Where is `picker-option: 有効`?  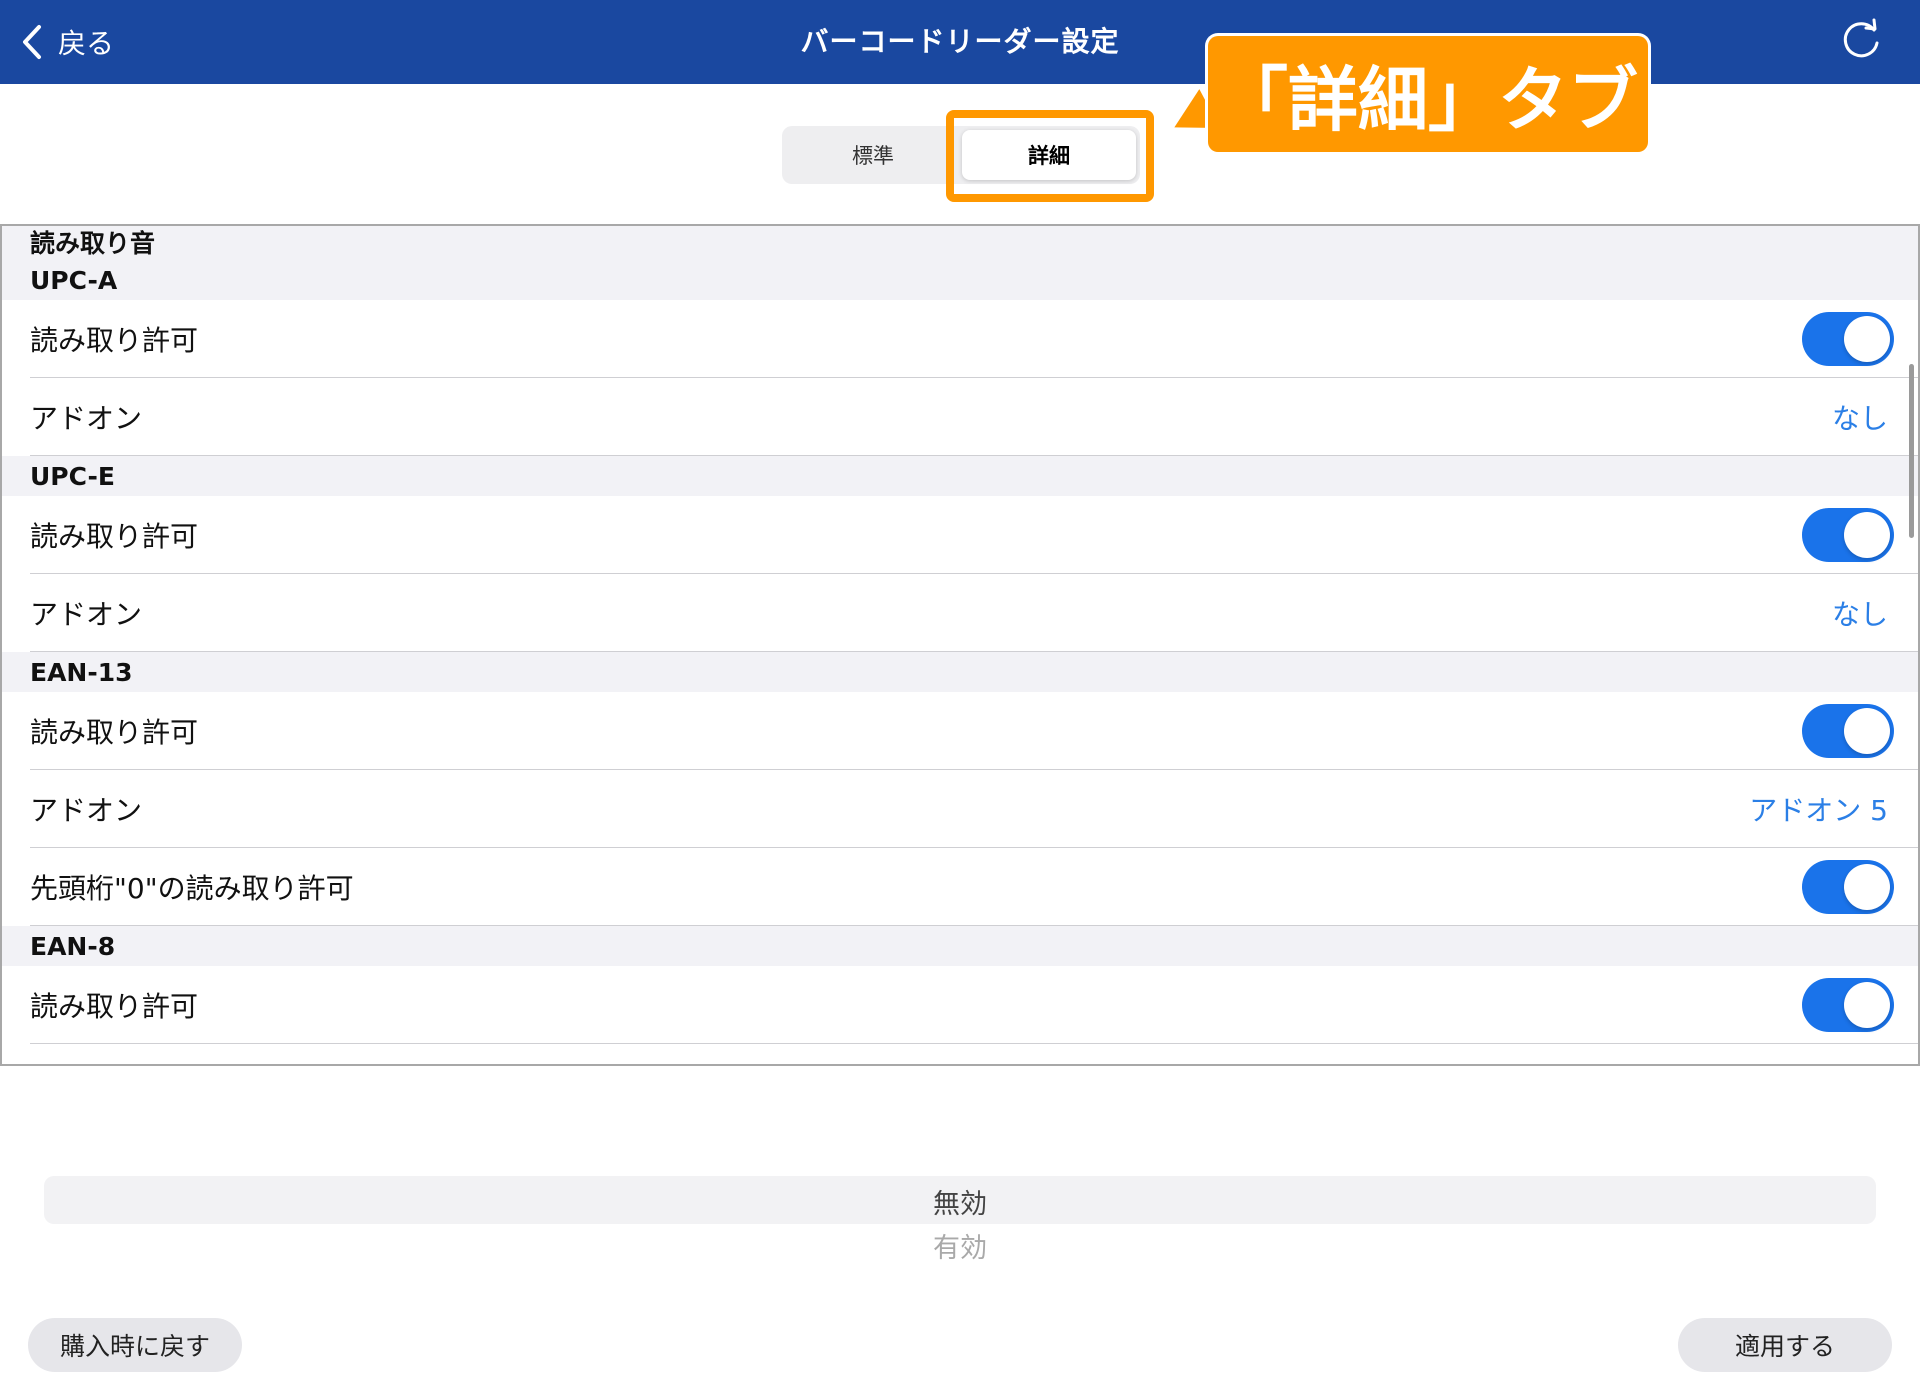
picker-option: 有効 is located at coordinates (960, 1245).